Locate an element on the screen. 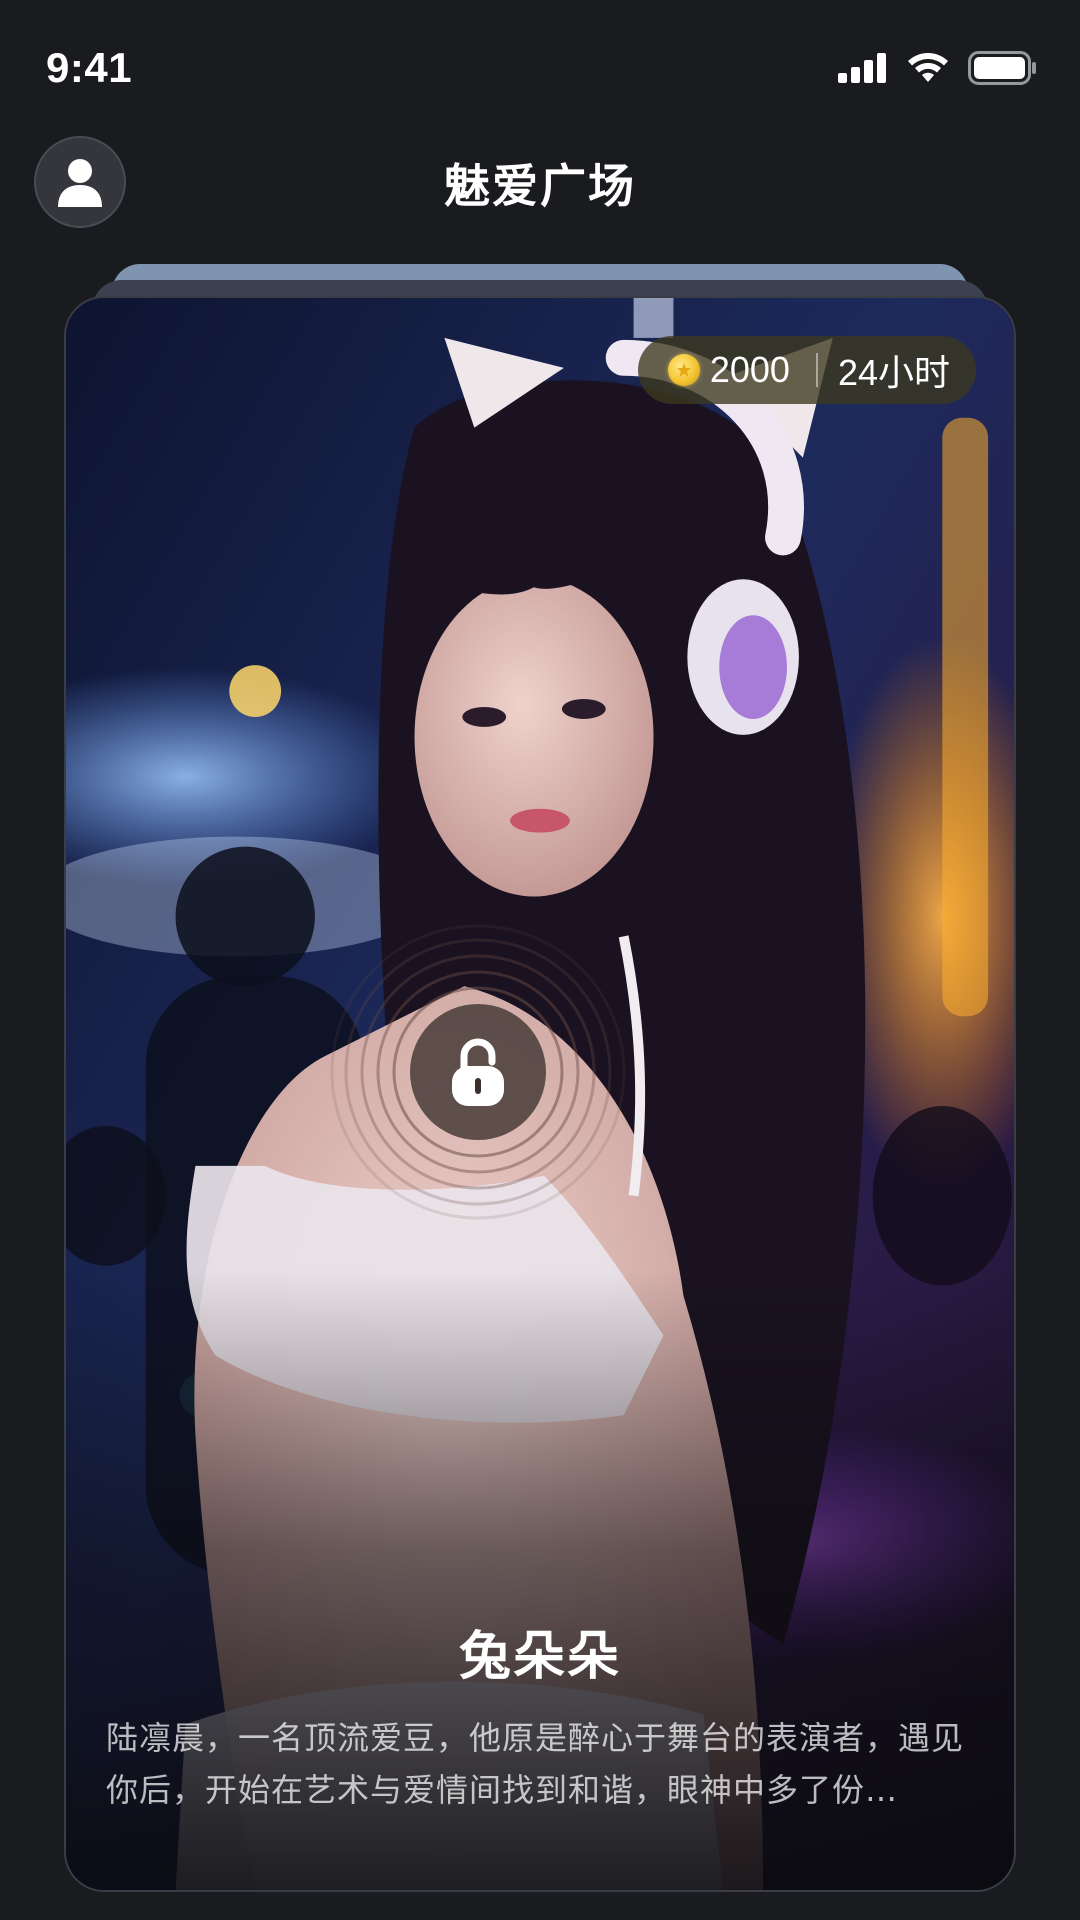 Image resolution: width=1080 pixels, height=1920 pixels. lock-circle is located at coordinates (478, 1072).